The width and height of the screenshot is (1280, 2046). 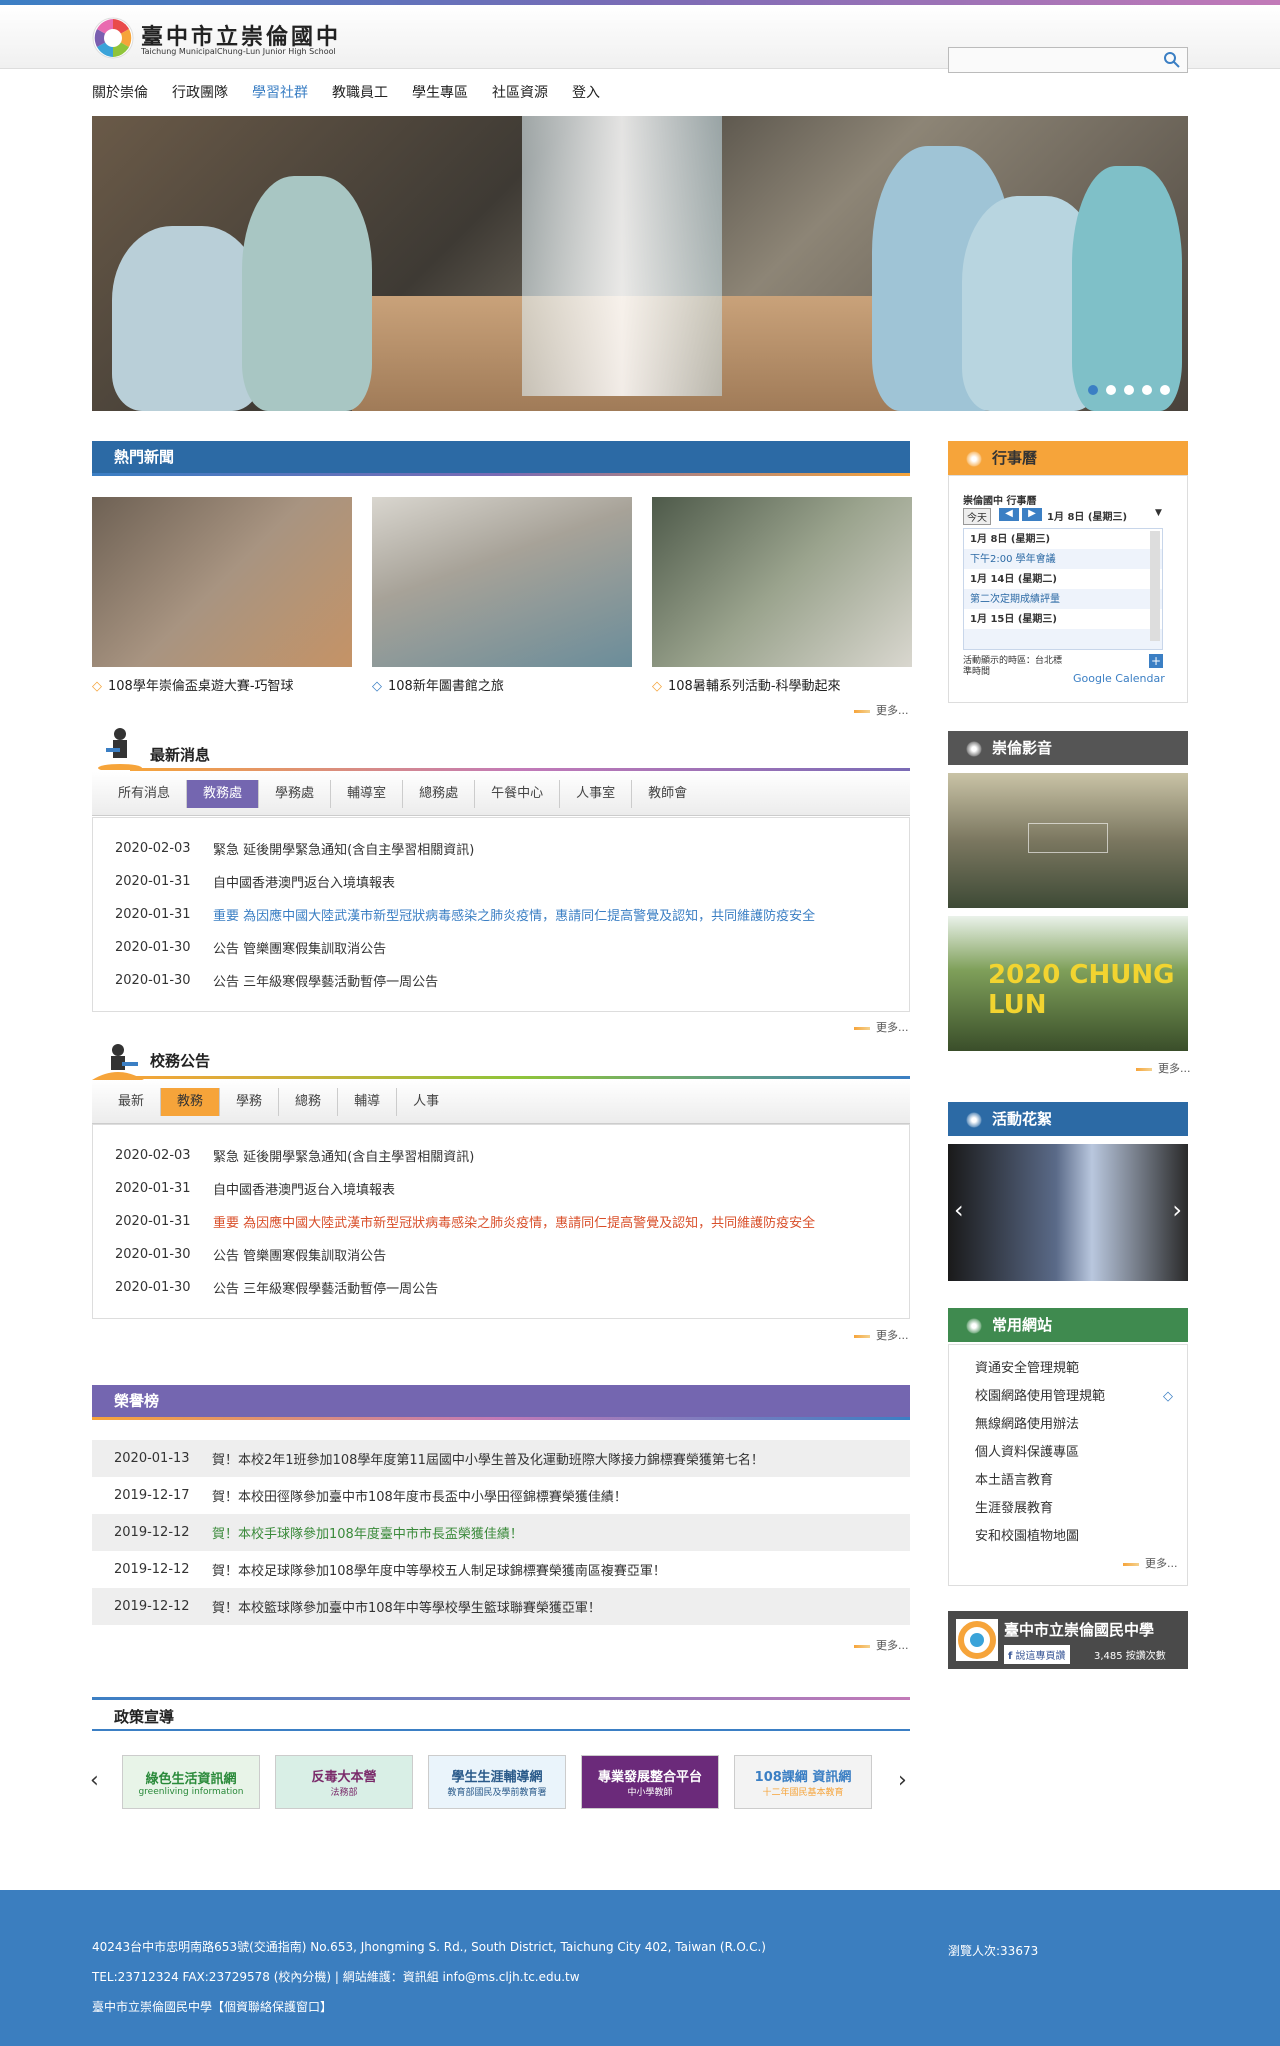 What do you see at coordinates (200, 92) in the screenshot?
I see `nav-admin-team: 行政團隊` at bounding box center [200, 92].